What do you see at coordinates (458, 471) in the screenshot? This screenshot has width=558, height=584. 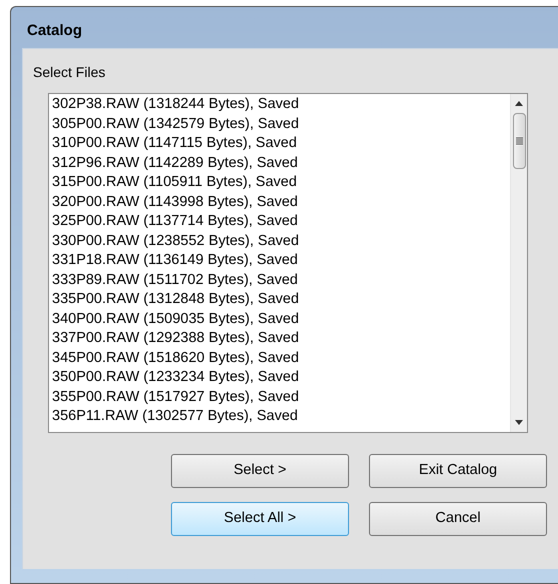 I see `dialog-button: Exit Catalog` at bounding box center [458, 471].